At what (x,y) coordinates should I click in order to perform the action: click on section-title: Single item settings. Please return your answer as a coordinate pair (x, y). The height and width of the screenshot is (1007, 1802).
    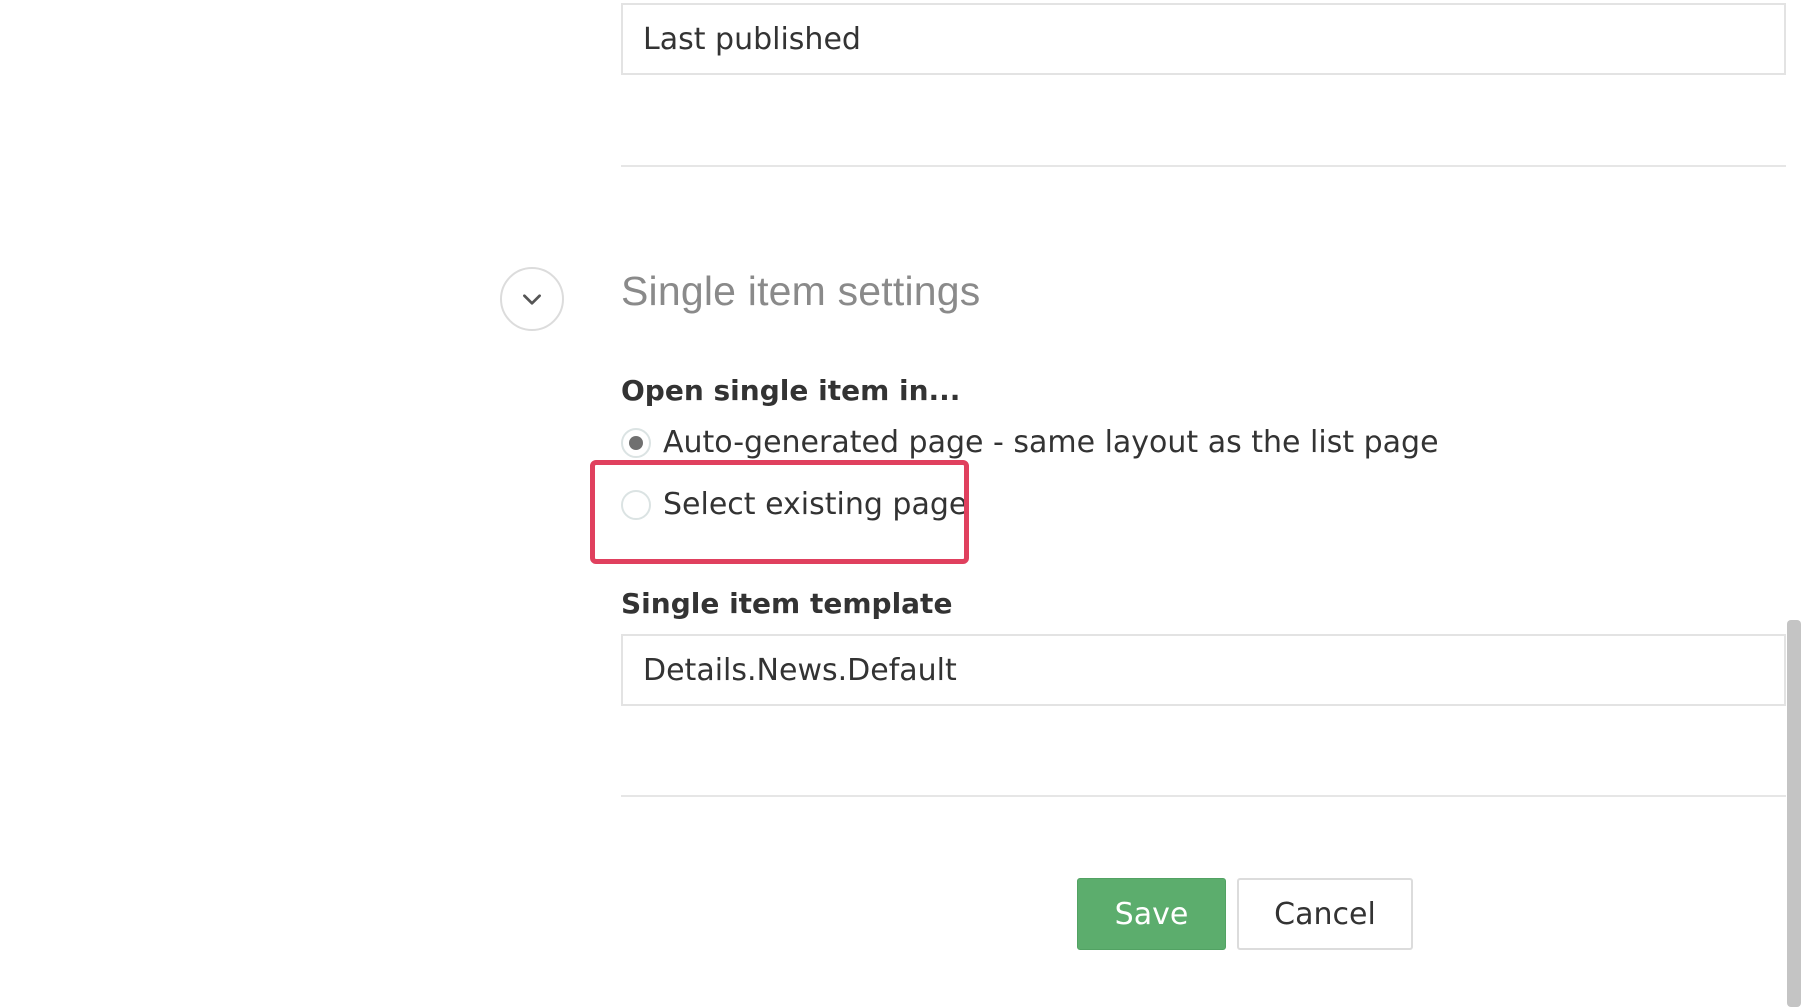
    Looking at the image, I should click on (801, 291).